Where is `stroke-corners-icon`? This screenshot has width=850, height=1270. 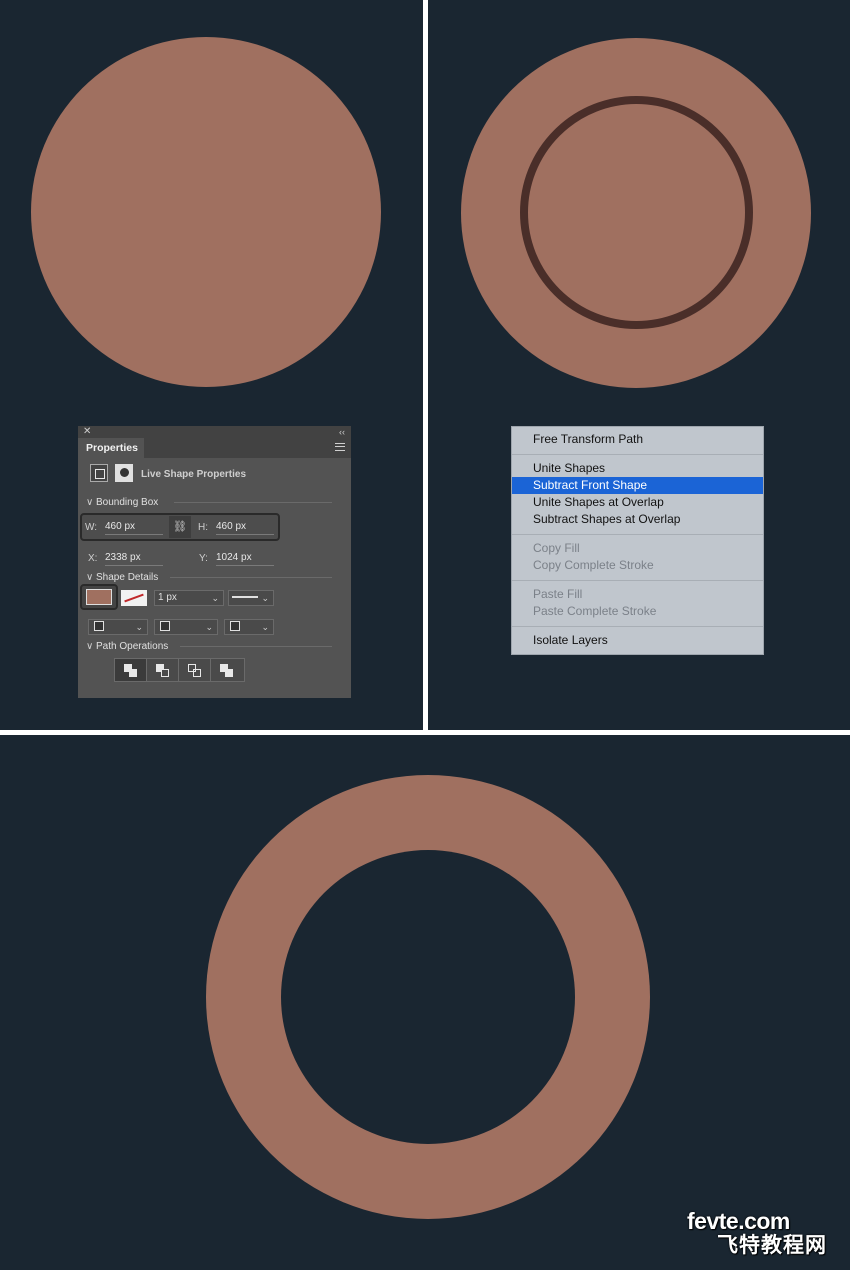
stroke-corners-icon is located at coordinates (235, 626).